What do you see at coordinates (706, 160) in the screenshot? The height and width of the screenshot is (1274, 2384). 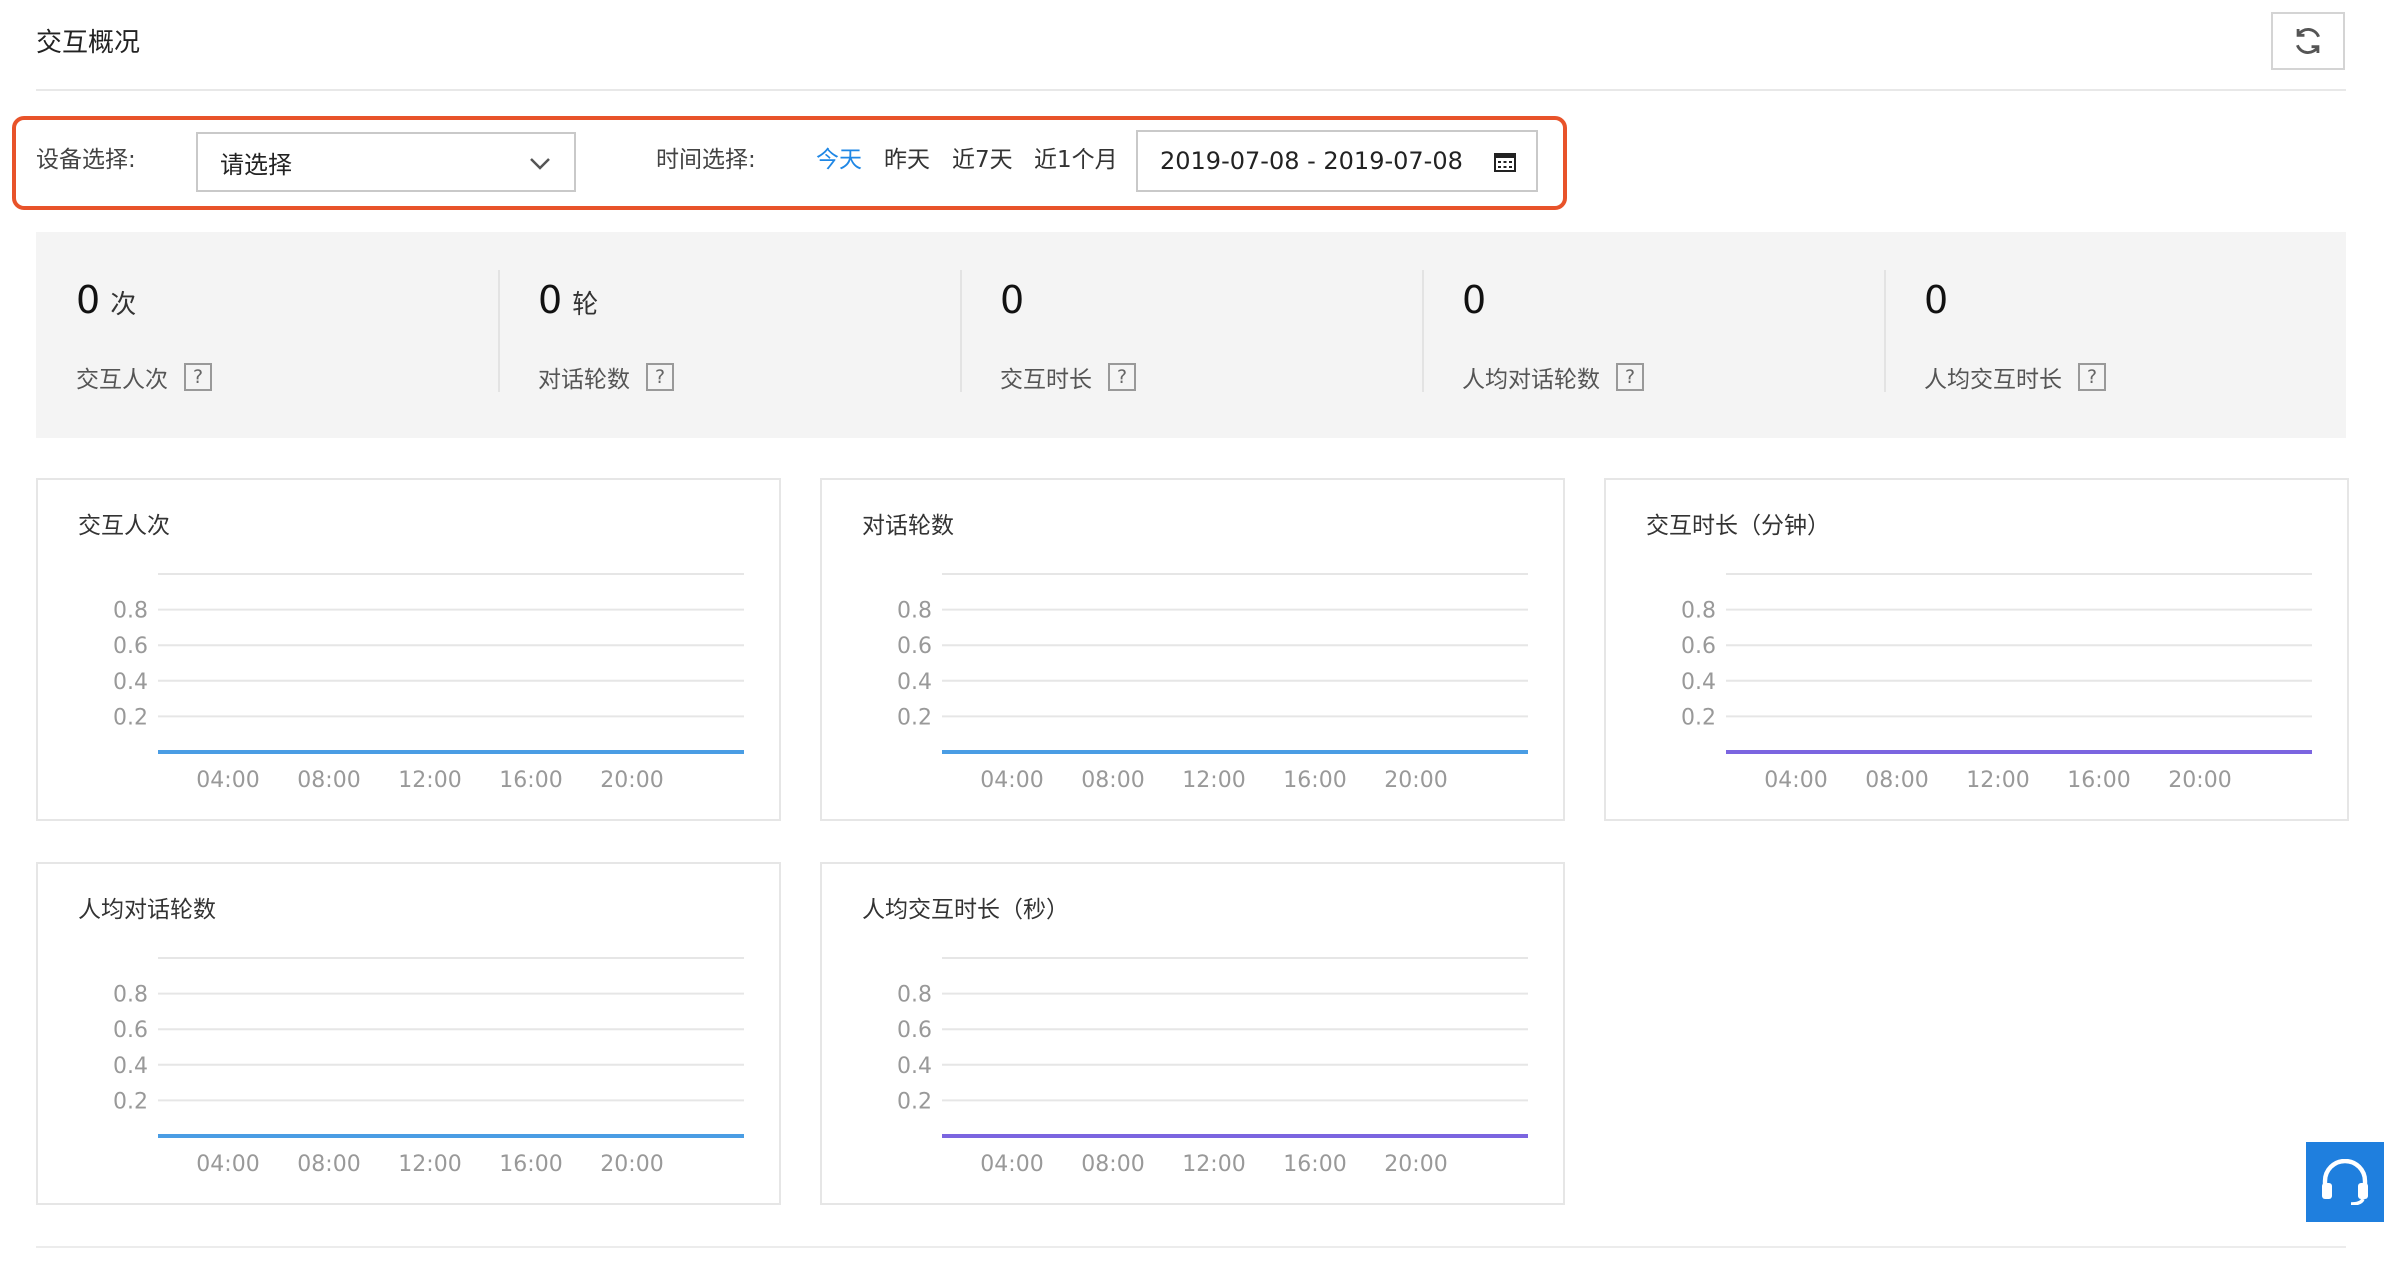 I see `time-label: 时间选择:` at bounding box center [706, 160].